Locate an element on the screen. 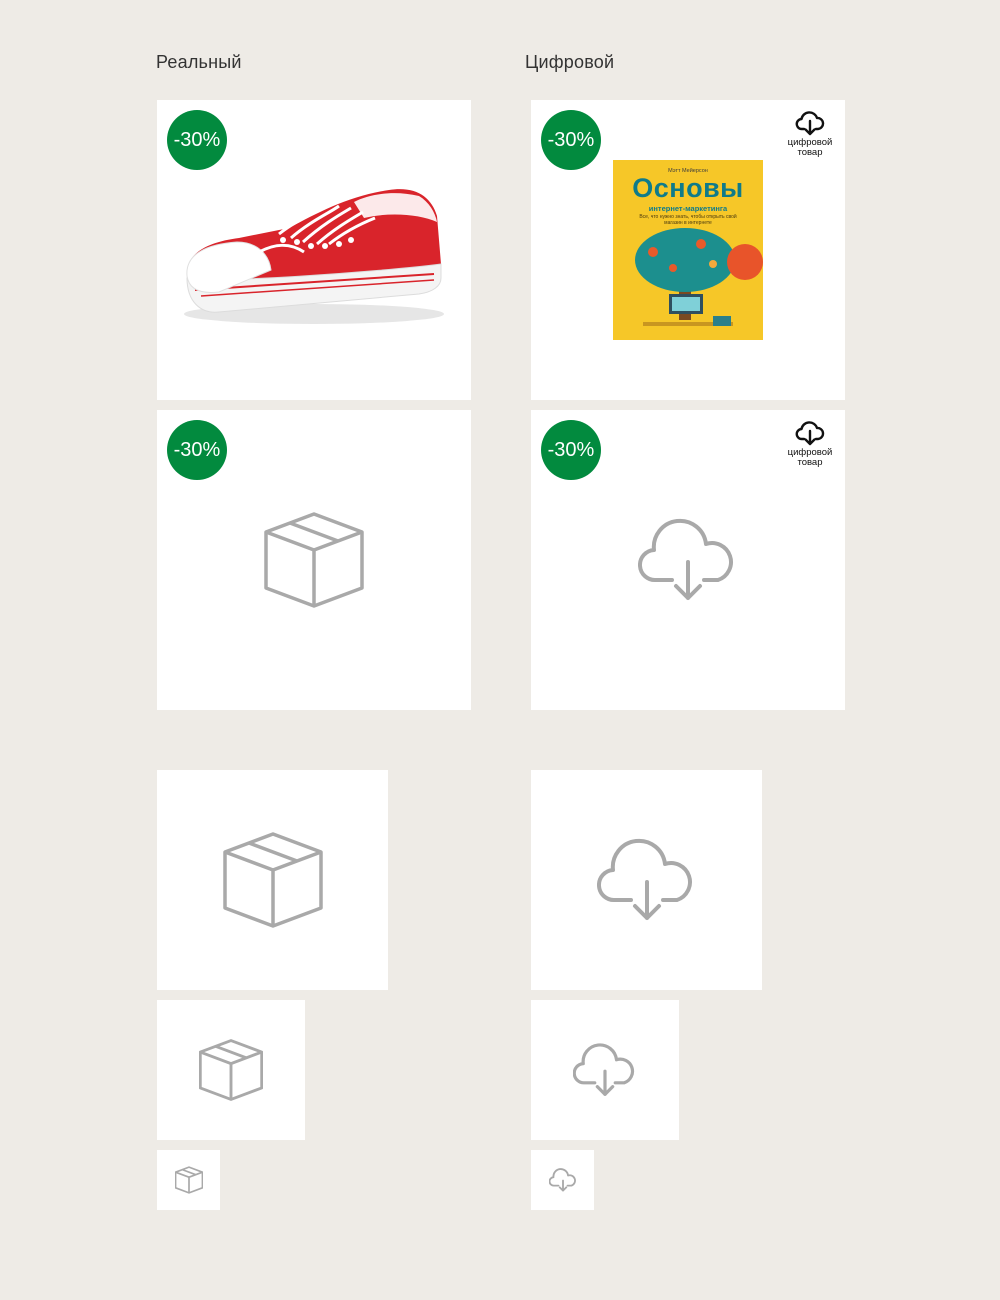 This screenshot has height=1300, width=1000. placeholder-real-tiny is located at coordinates (188, 1180).